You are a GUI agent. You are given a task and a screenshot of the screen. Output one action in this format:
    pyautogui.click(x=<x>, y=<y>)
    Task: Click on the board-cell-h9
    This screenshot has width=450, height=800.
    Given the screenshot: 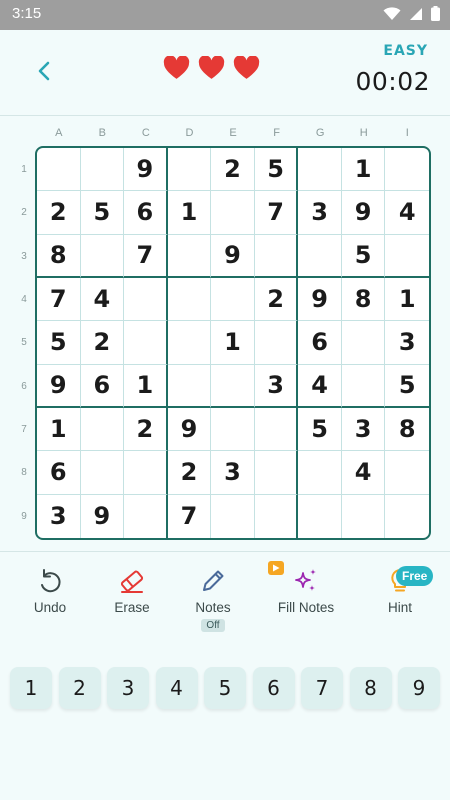 What is the action you would take?
    pyautogui.click(x=364, y=516)
    